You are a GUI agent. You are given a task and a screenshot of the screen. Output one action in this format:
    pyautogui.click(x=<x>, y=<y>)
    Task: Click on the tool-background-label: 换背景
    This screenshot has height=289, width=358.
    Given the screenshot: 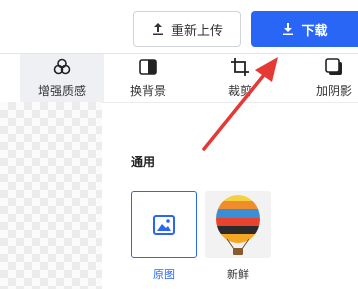 What is the action you would take?
    pyautogui.click(x=147, y=91)
    